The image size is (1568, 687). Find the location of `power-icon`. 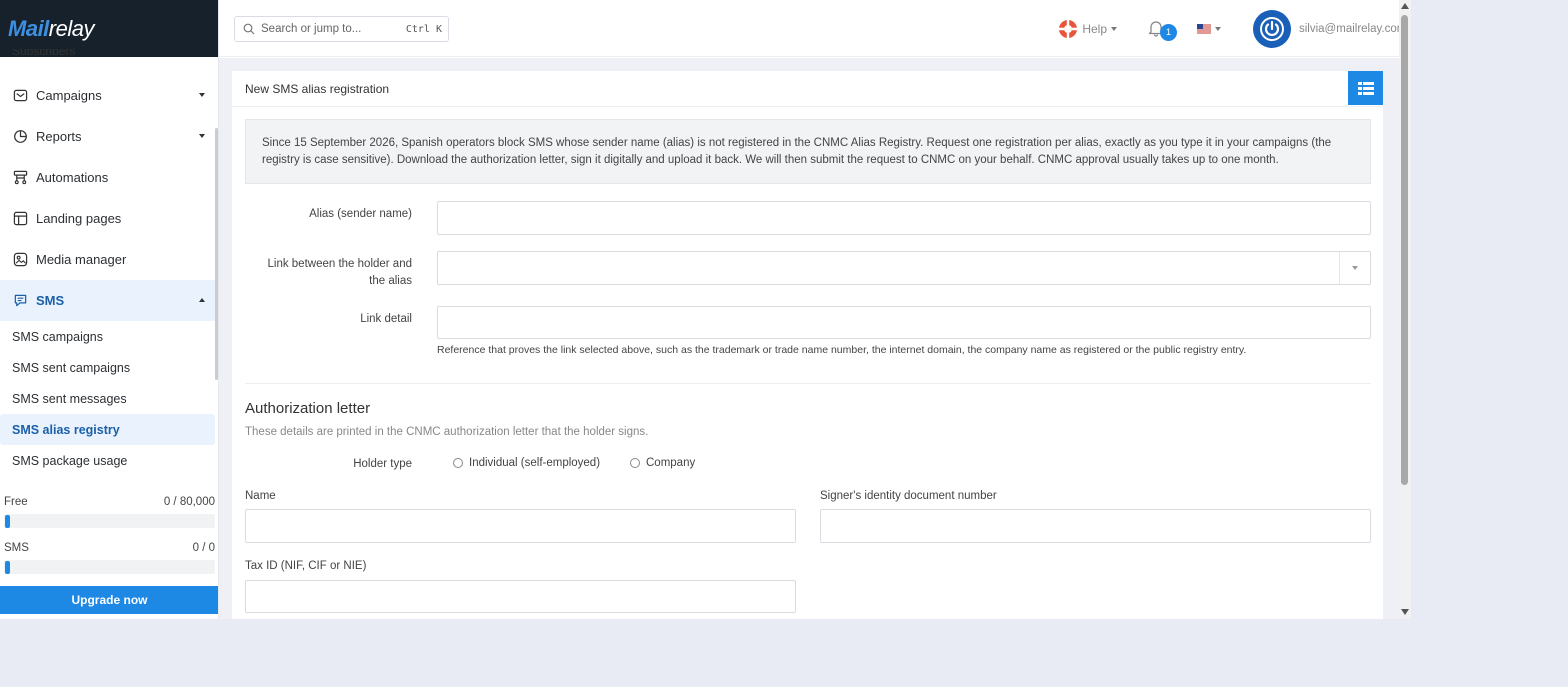

power-icon is located at coordinates (1272, 29).